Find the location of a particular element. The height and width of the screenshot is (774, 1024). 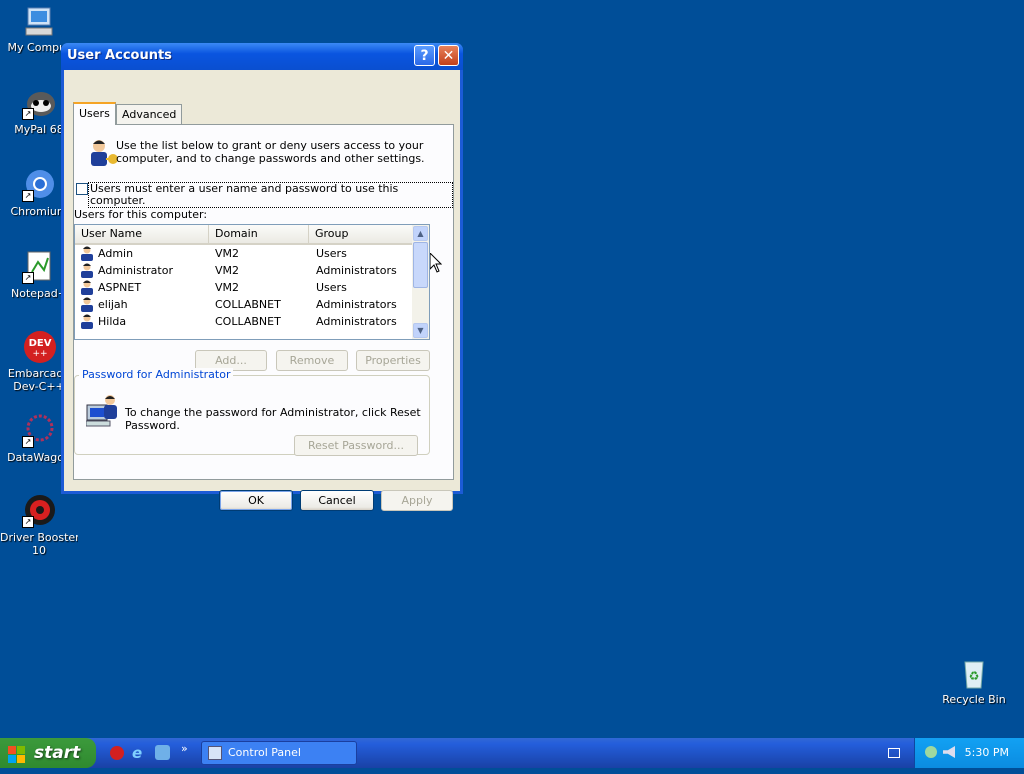

notepad-plus-icon: ↗ is located at coordinates (39, 267).